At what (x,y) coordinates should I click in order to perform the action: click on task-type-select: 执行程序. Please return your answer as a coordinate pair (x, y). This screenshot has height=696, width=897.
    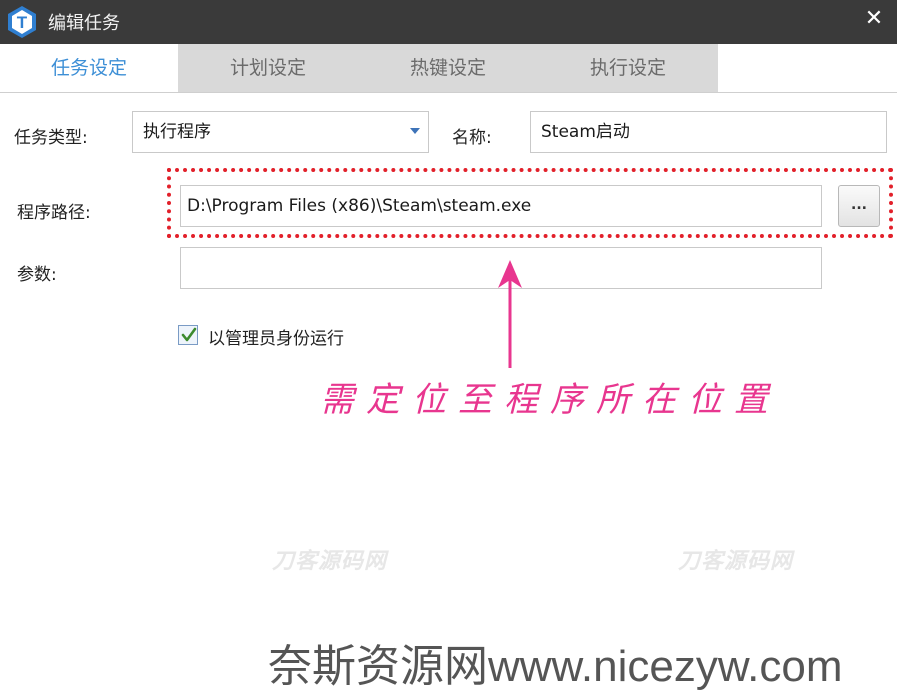
    Looking at the image, I should click on (280, 132).